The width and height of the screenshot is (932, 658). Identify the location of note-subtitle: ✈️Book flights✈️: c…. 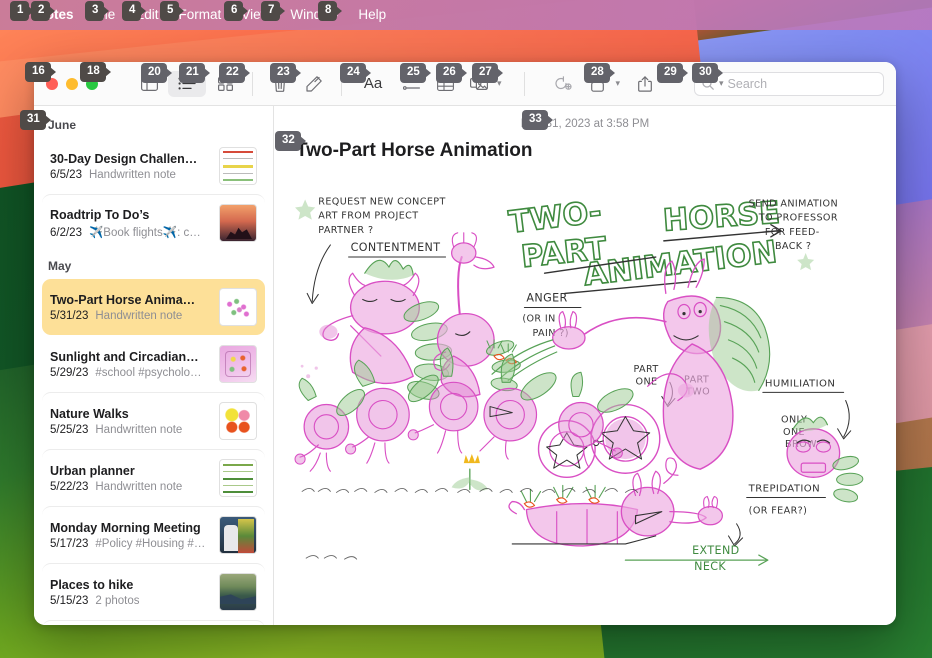
(144, 232).